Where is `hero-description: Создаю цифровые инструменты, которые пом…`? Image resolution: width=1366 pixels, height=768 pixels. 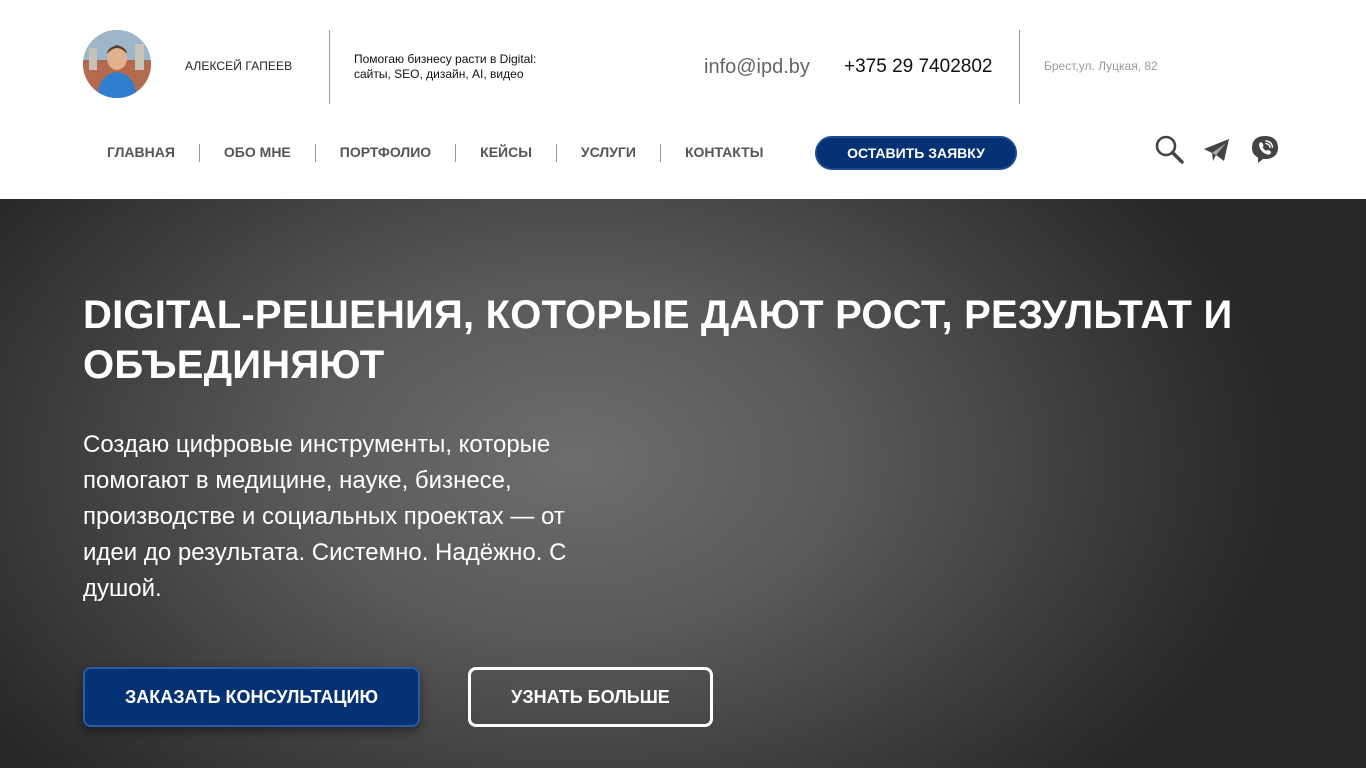
hero-description: Создаю цифровые инструменты, которые пом… is located at coordinates (325, 516).